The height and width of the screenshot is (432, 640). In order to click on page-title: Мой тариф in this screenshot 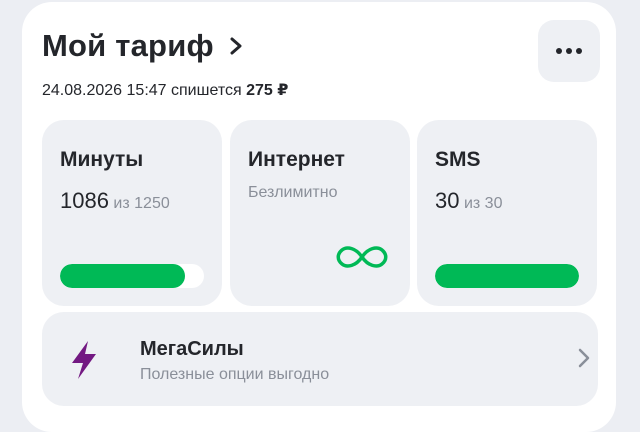, I will do `click(128, 45)`.